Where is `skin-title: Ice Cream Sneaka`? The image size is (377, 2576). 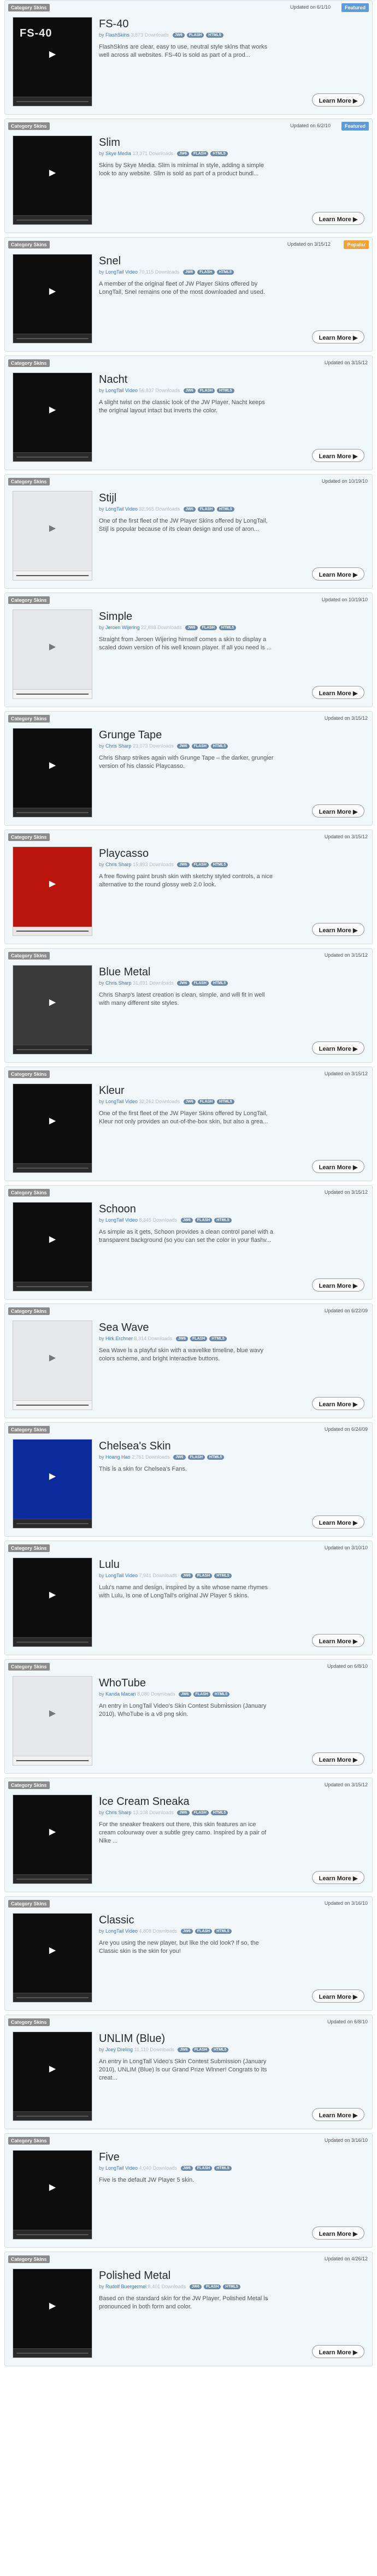 skin-title: Ice Cream Sneaka is located at coordinates (184, 1802).